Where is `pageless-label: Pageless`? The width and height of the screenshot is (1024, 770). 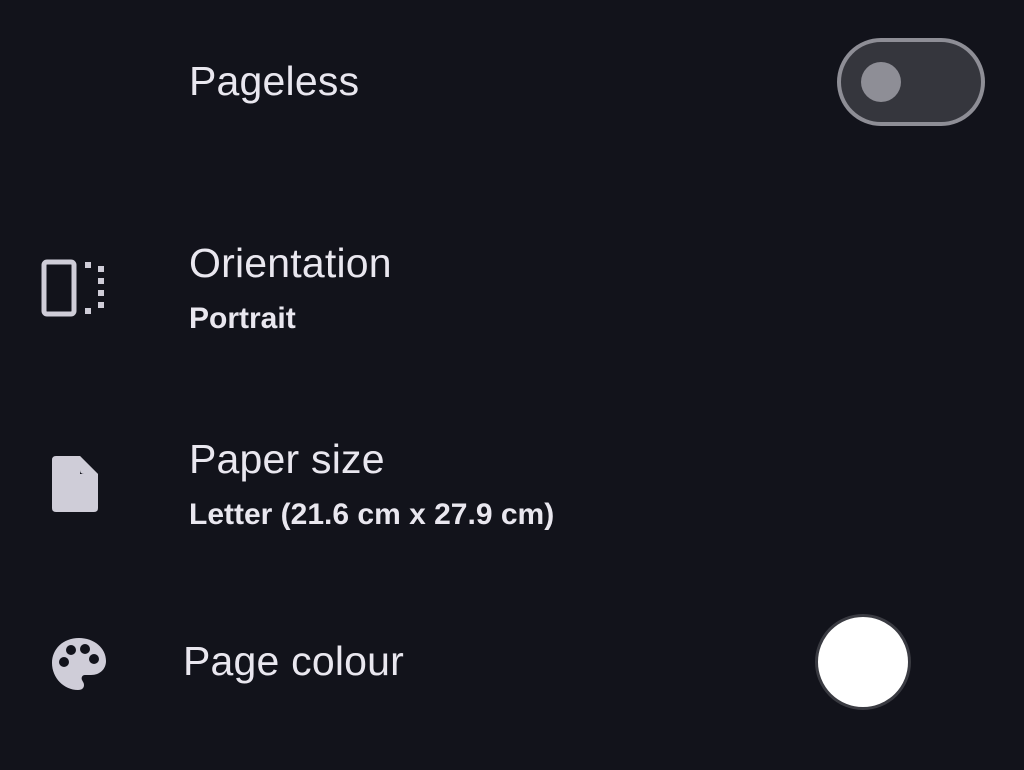 pageless-label: Pageless is located at coordinates (274, 81).